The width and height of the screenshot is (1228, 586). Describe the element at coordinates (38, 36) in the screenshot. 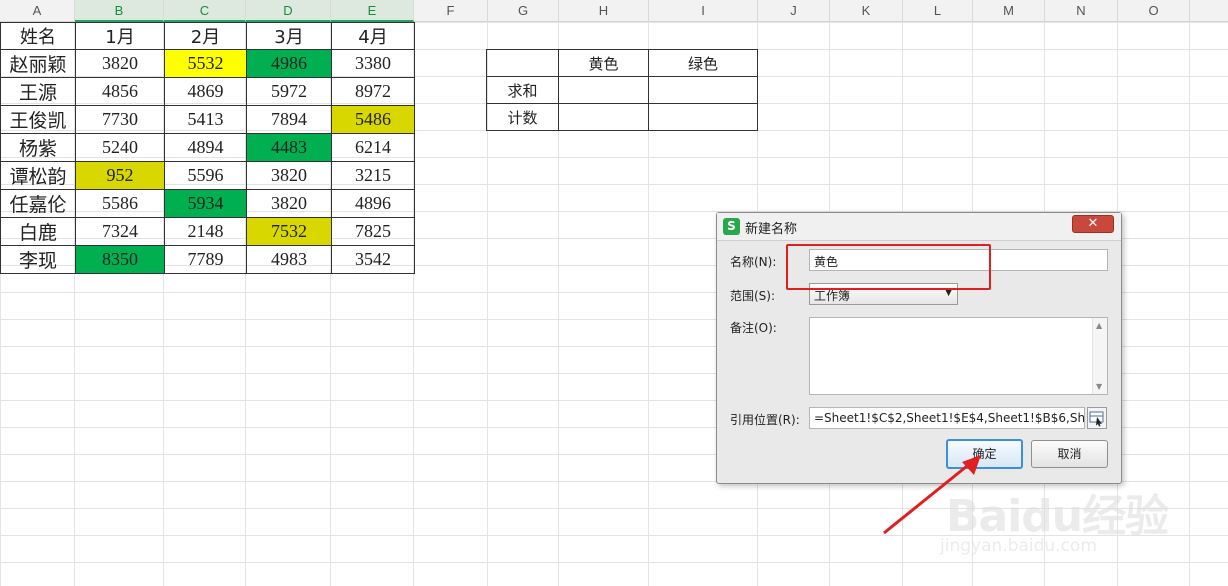

I see `header-cell: 姓名` at that location.